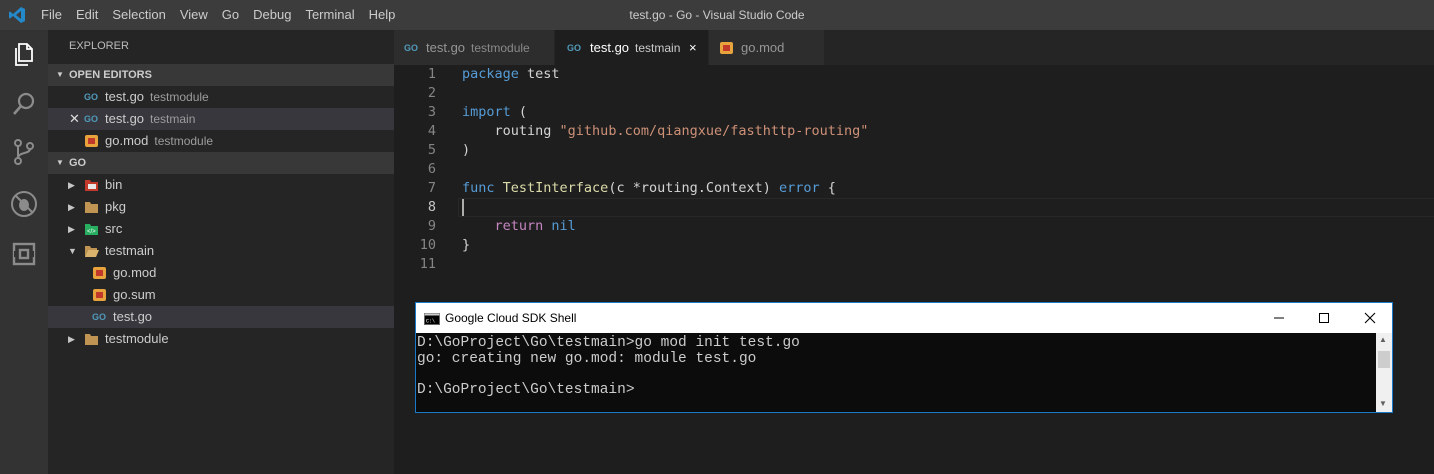  I want to click on menu-file: File, so click(51, 15).